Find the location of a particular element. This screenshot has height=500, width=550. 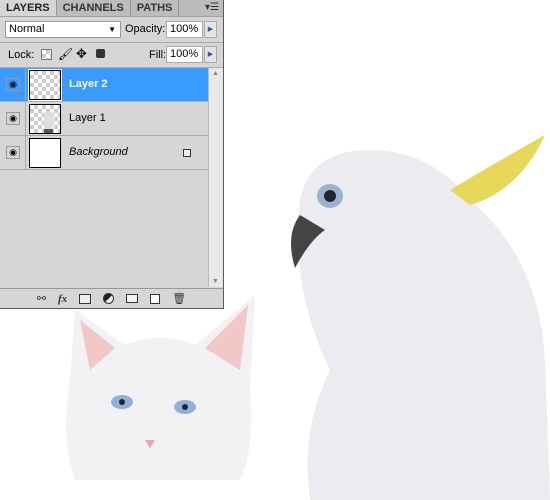

lock-icon is located at coordinates (187, 153).